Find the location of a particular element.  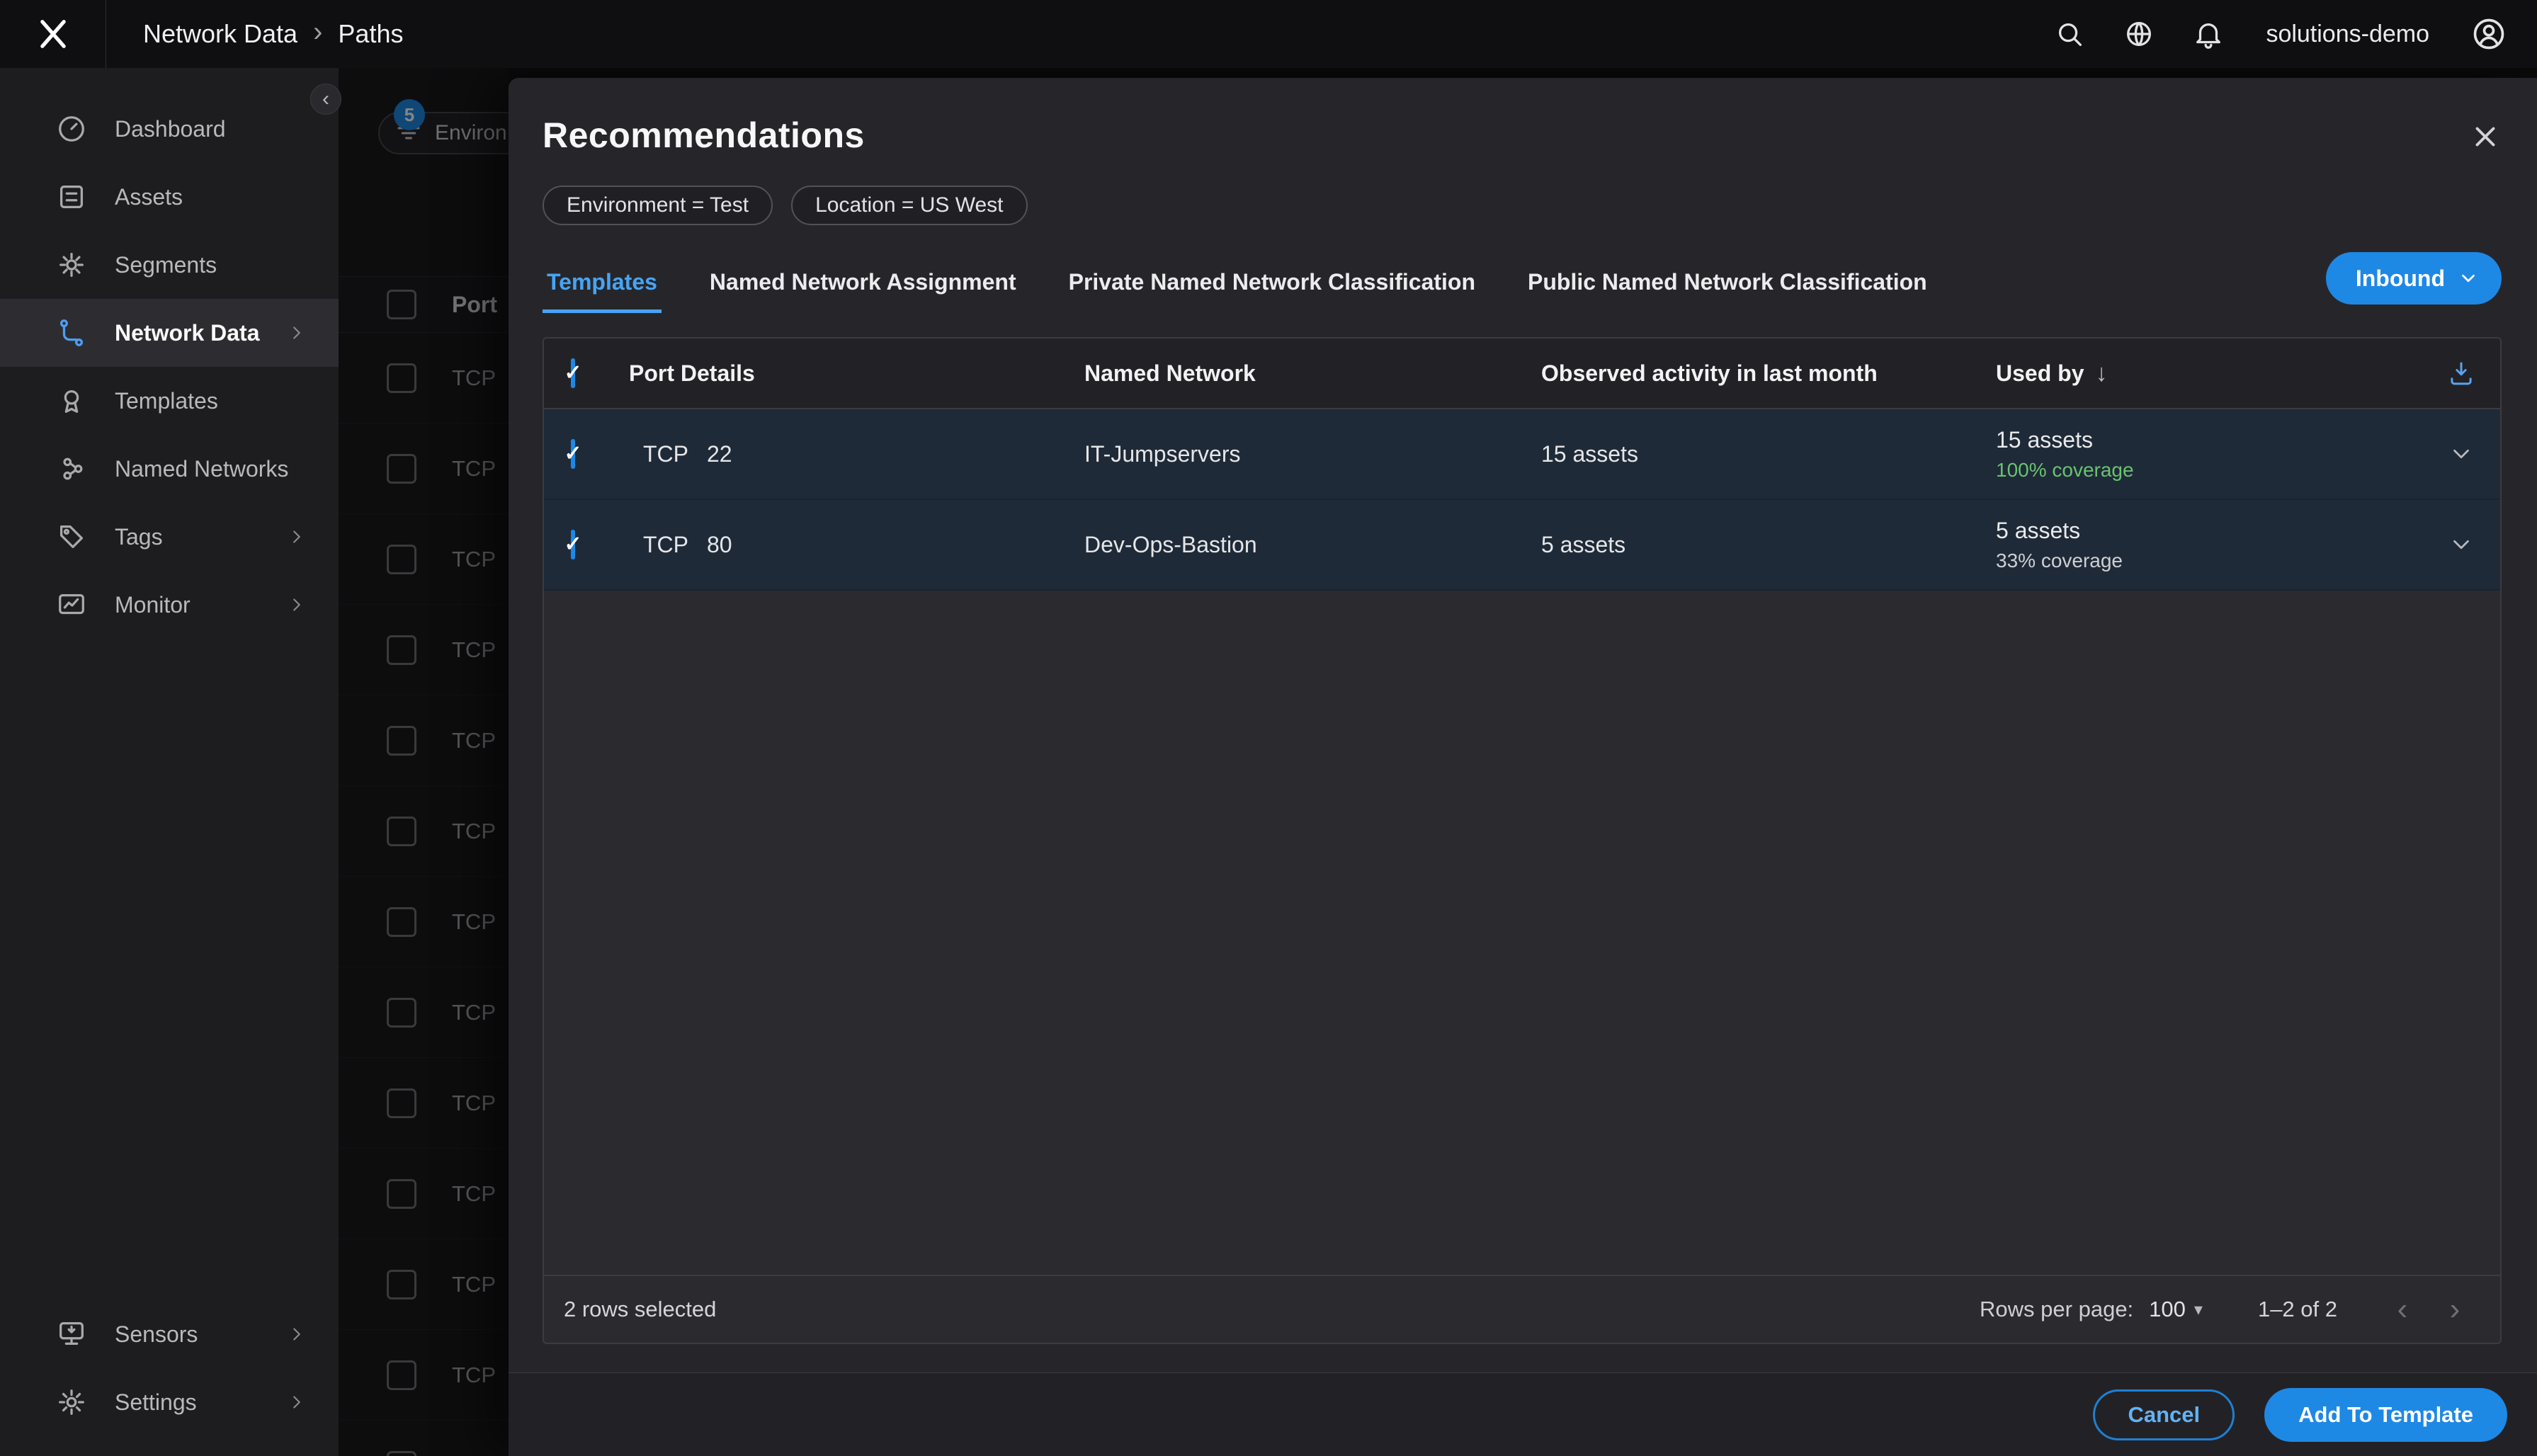

brand-x-icon is located at coordinates (53, 34).